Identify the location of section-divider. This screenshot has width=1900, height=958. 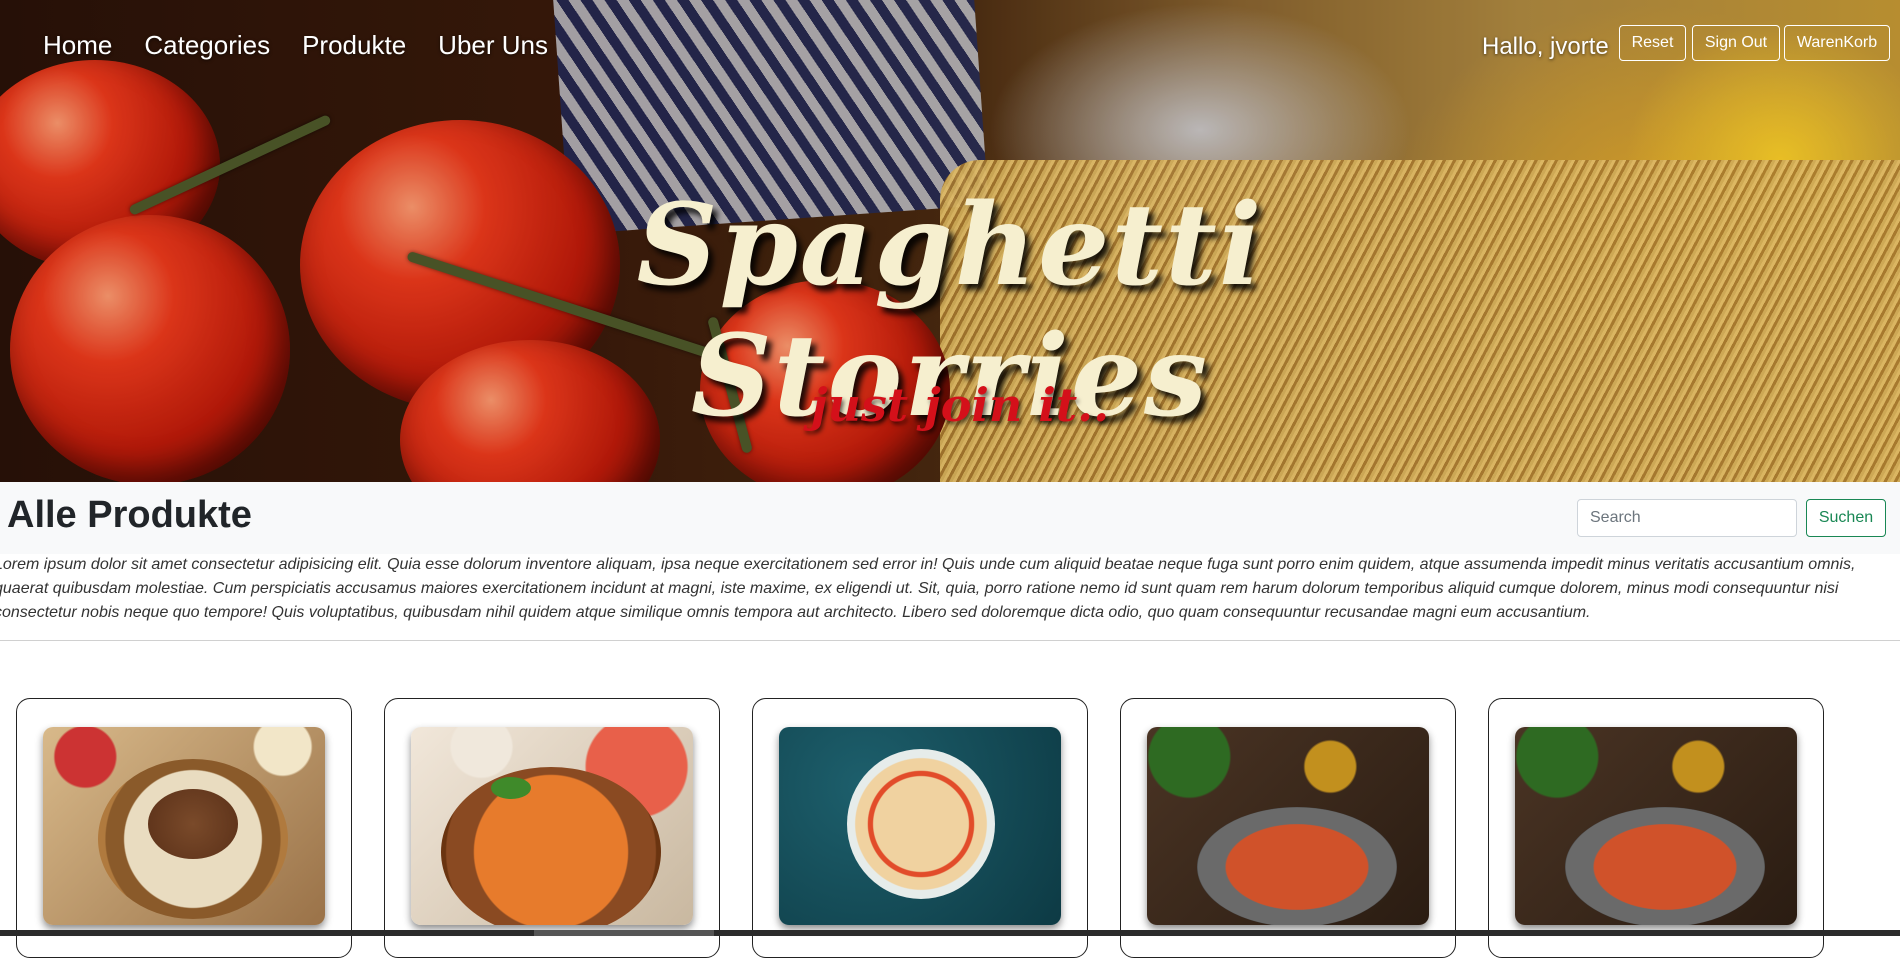
(950, 640).